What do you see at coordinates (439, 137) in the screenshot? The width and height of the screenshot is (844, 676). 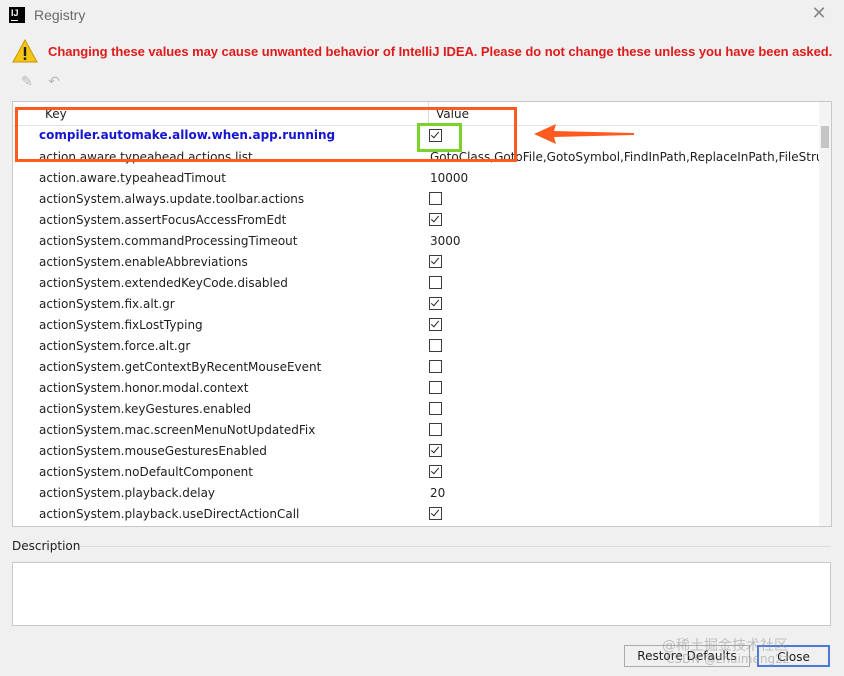 I see `checkbox-highlight-box` at bounding box center [439, 137].